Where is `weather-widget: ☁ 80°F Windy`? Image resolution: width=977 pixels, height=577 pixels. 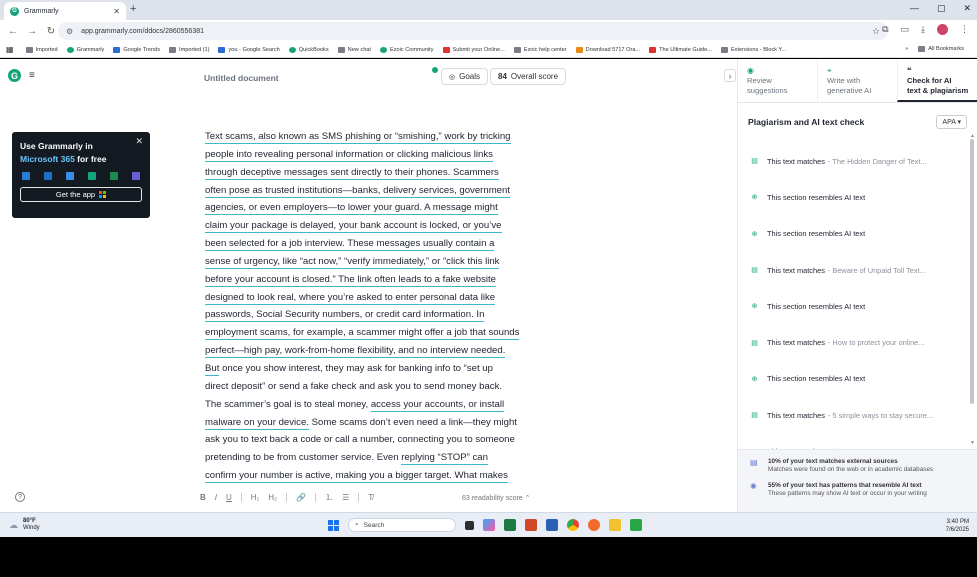 weather-widget: ☁ 80°F Windy is located at coordinates (24, 525).